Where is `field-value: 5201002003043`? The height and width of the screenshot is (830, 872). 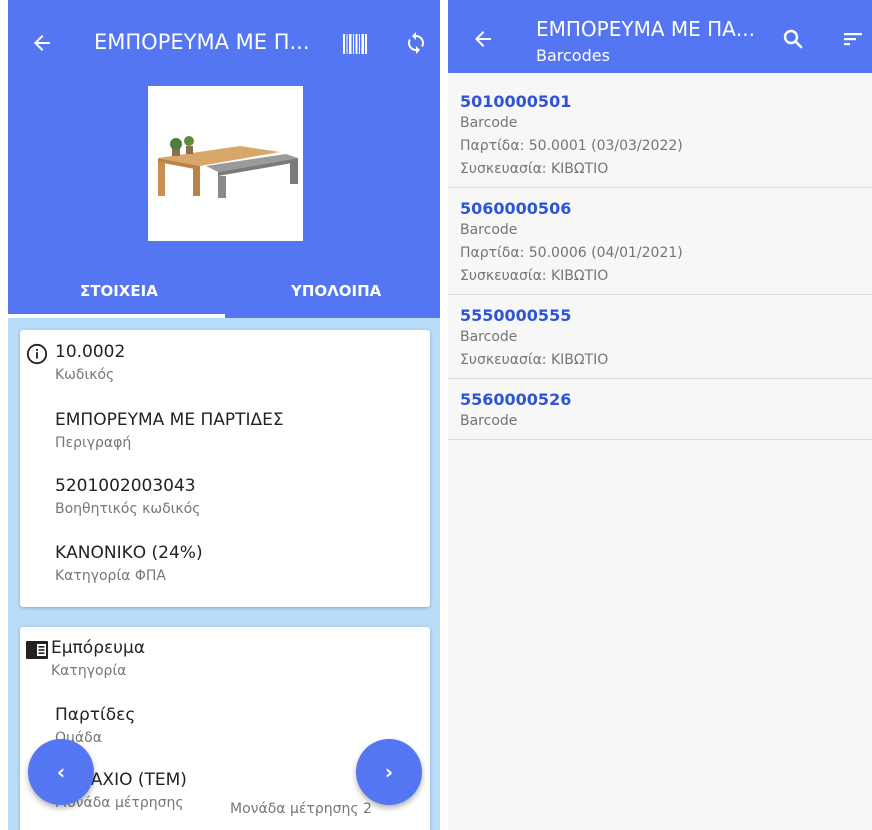
field-value: 5201002003043 is located at coordinates (125, 486).